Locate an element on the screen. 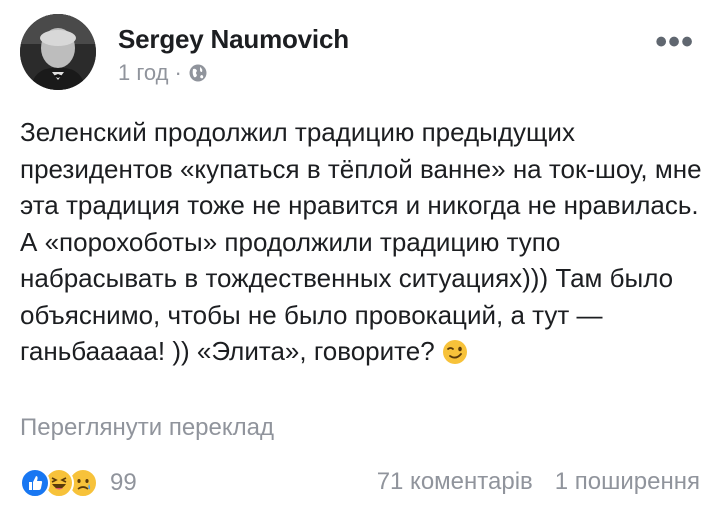  like-icon is located at coordinates (35, 483).